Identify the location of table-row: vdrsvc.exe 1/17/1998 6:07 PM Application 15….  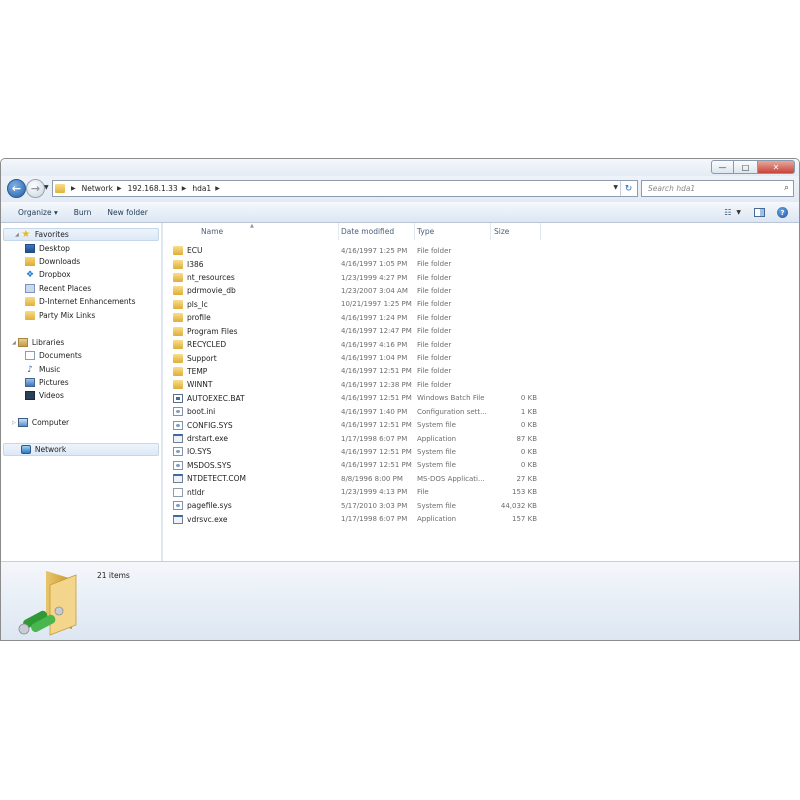
(353, 518).